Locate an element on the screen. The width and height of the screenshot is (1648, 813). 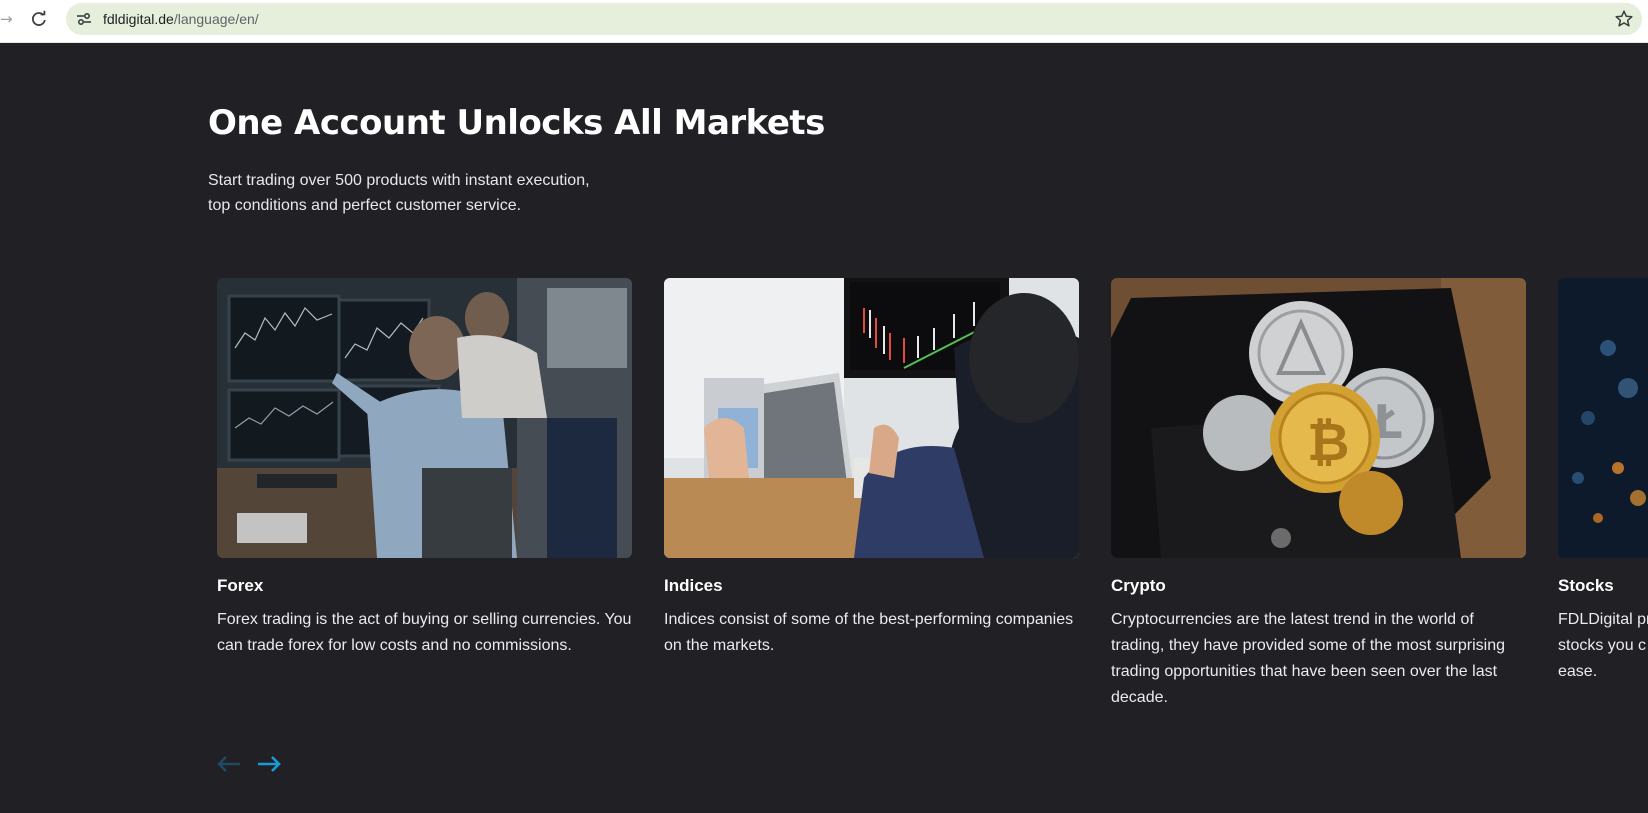
url-text: fdldigital.de/language/en/ is located at coordinates (181, 19).